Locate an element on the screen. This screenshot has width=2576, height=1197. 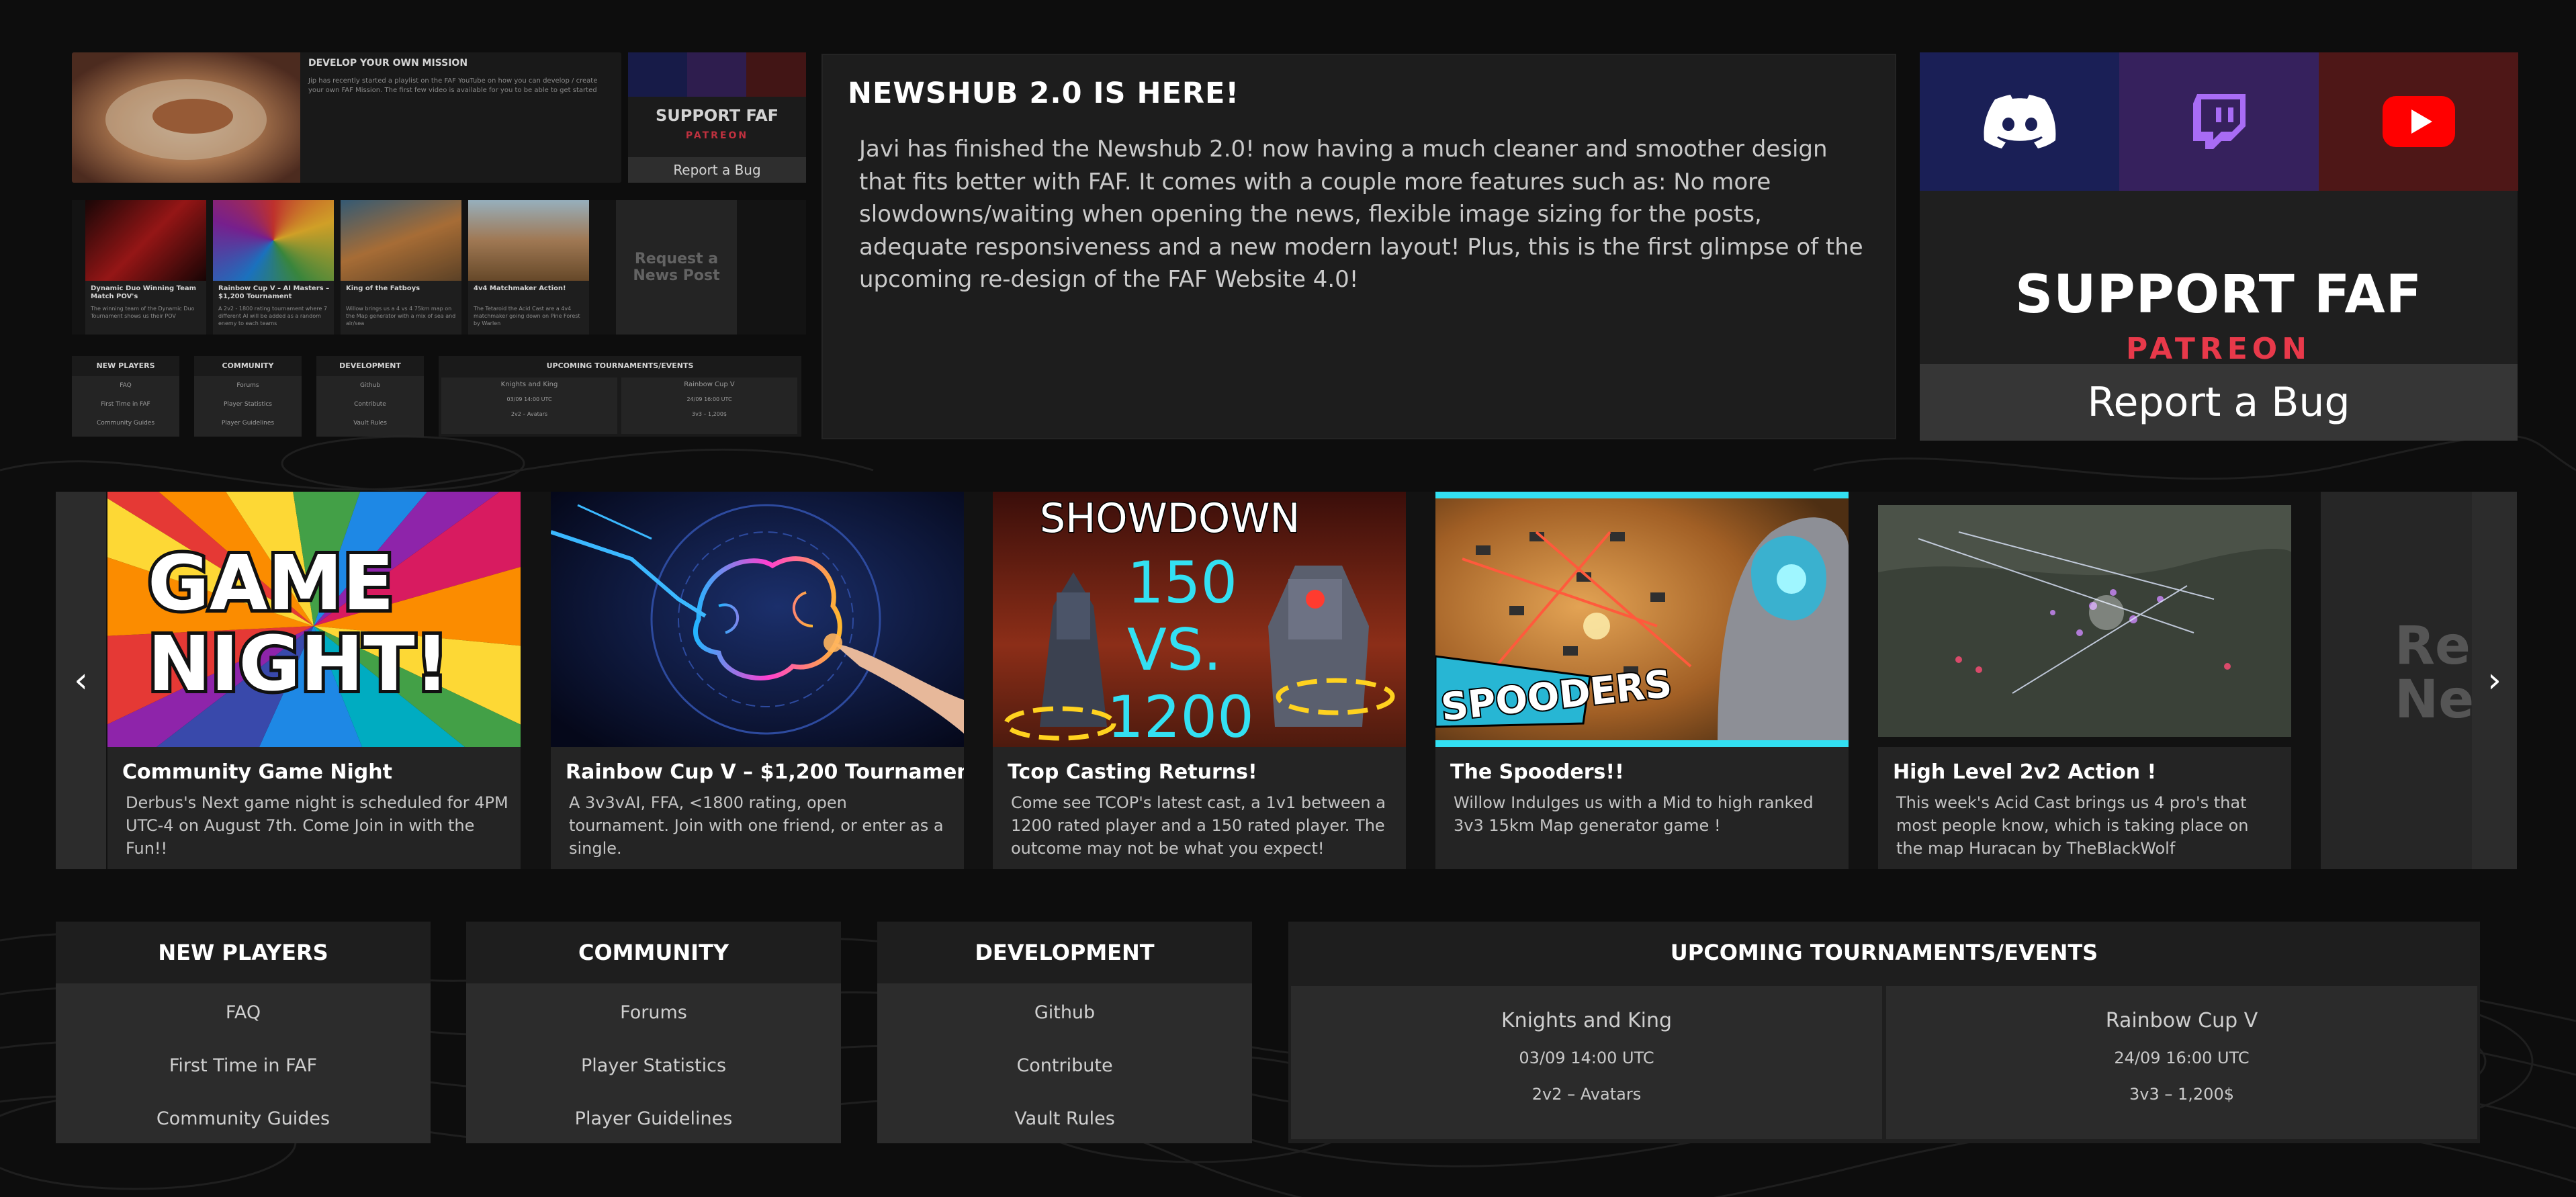
preview-featured-image is located at coordinates (186, 118).